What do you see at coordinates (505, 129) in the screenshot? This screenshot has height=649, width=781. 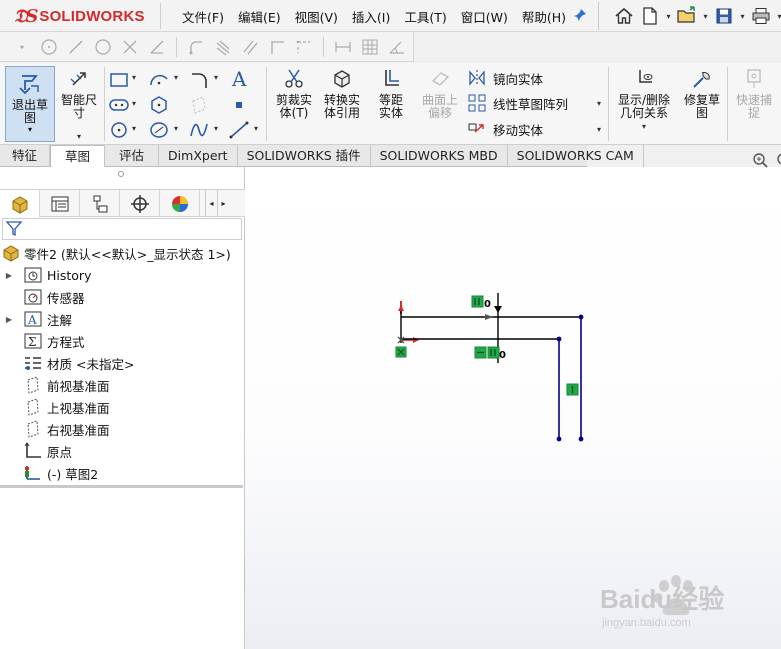 I see `move-entities-button: 移动实体` at bounding box center [505, 129].